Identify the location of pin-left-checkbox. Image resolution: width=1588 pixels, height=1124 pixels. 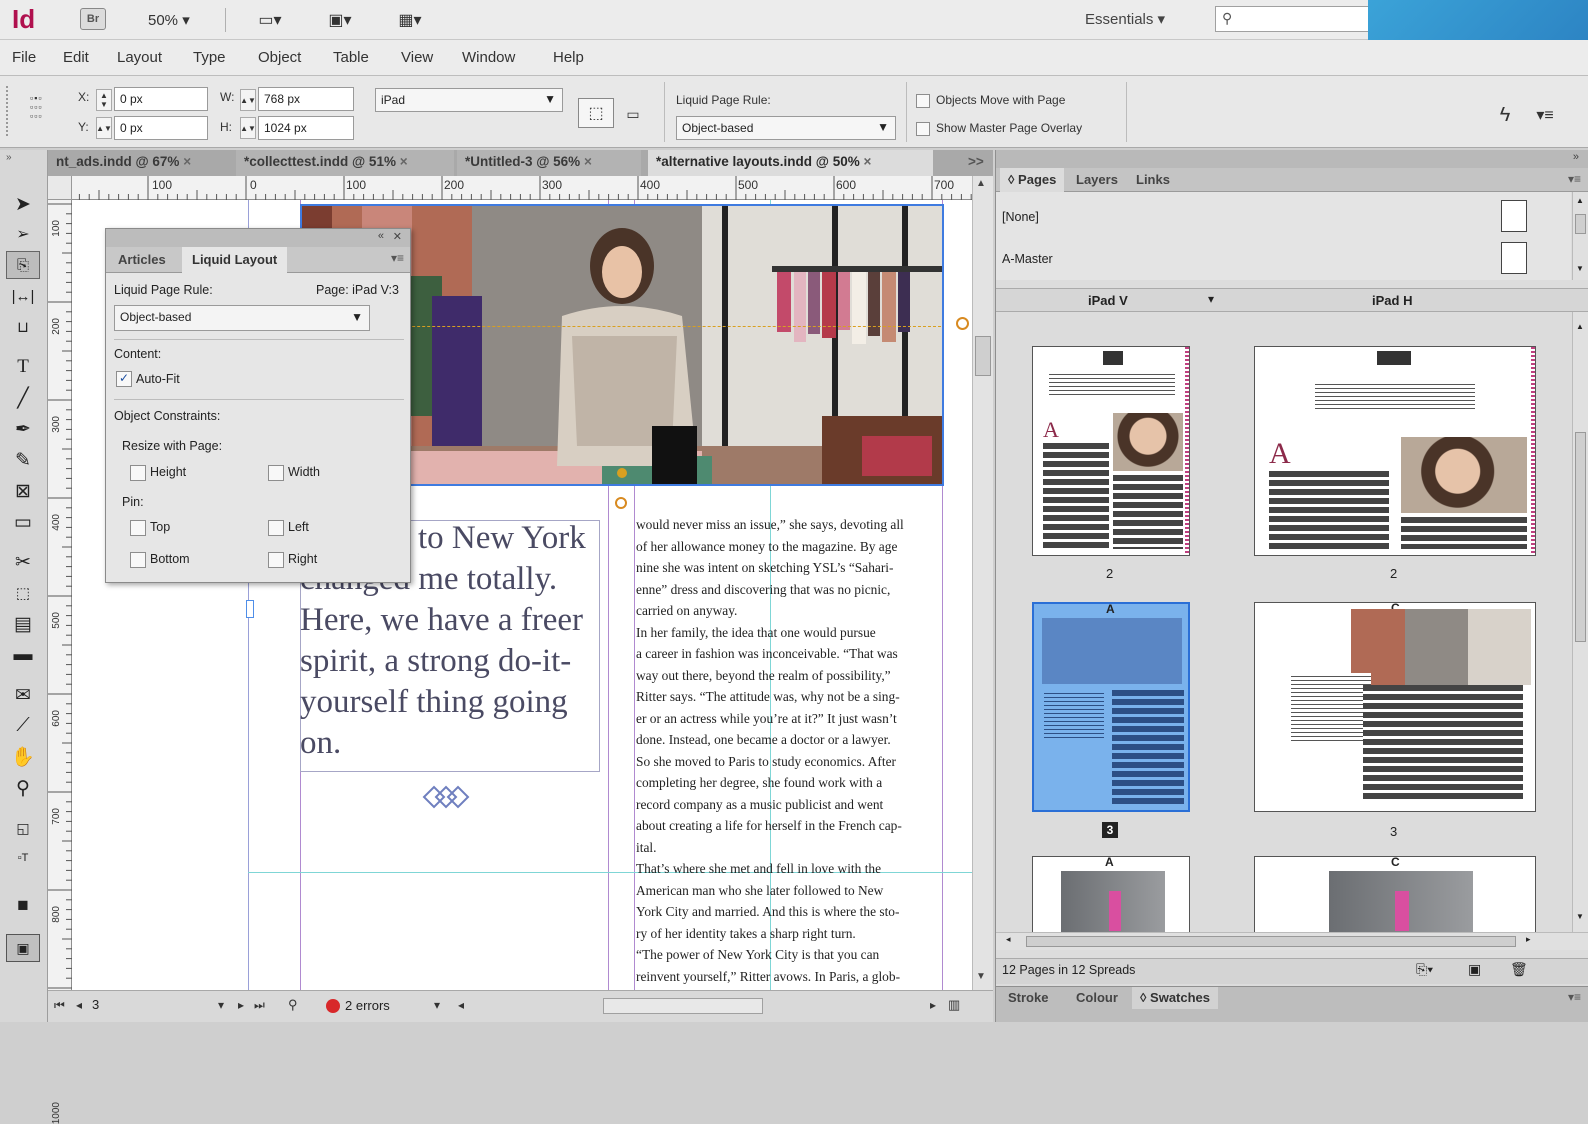
(276, 528).